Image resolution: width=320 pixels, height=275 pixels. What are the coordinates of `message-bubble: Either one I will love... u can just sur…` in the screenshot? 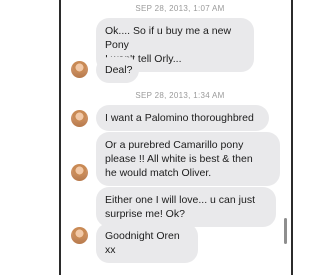 It's located at (186, 207).